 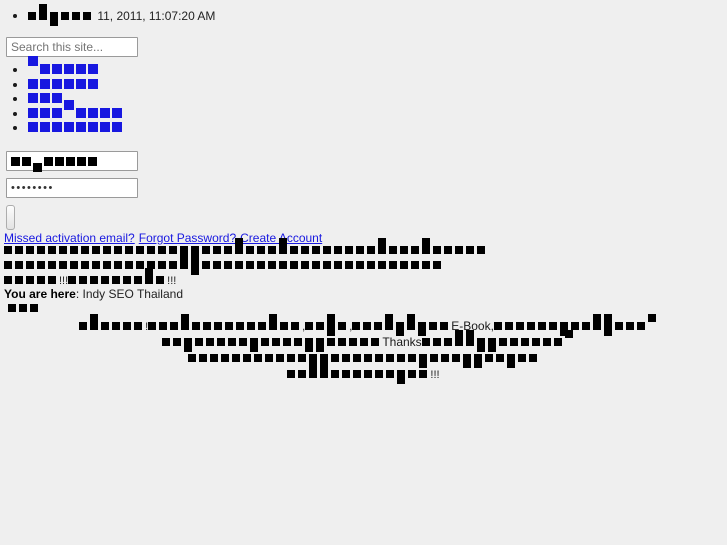 What do you see at coordinates (224, 264) in the screenshot?
I see `announcement-line-2-tofu` at bounding box center [224, 264].